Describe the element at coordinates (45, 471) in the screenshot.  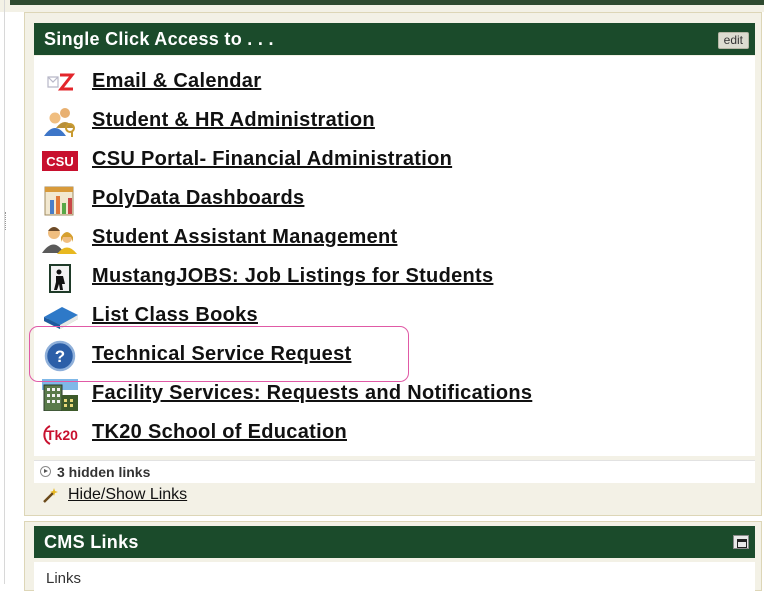
I see `expand-arrow-icon` at that location.